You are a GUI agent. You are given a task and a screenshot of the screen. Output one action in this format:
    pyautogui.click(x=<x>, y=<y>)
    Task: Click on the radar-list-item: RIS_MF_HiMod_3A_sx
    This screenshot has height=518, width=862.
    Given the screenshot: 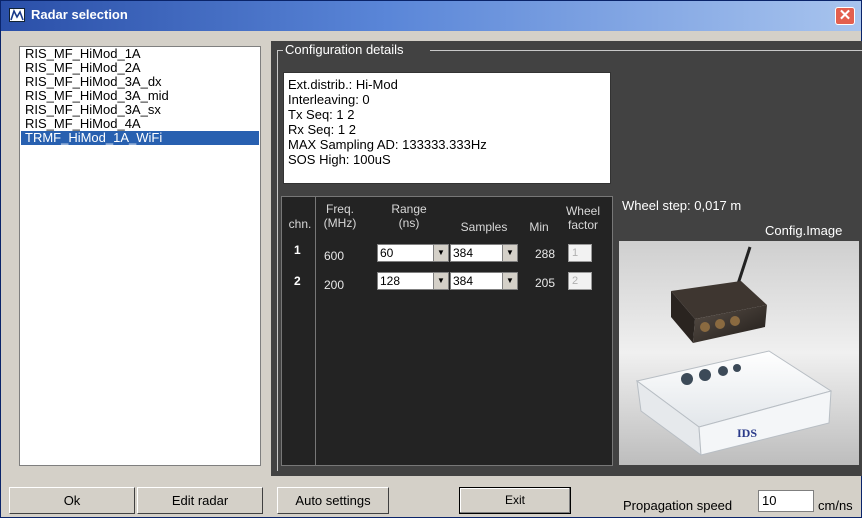 What is the action you would take?
    pyautogui.click(x=140, y=110)
    